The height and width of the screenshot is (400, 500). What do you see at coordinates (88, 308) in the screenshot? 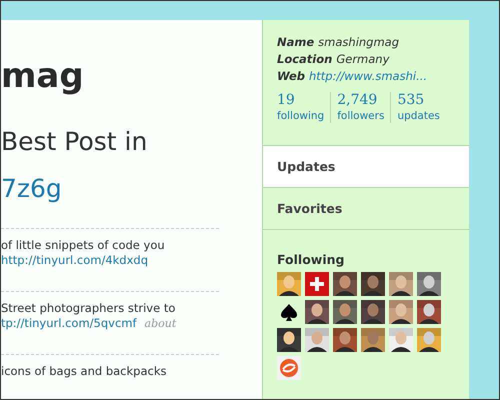
I see `tweet-text: Street photographers strive to` at bounding box center [88, 308].